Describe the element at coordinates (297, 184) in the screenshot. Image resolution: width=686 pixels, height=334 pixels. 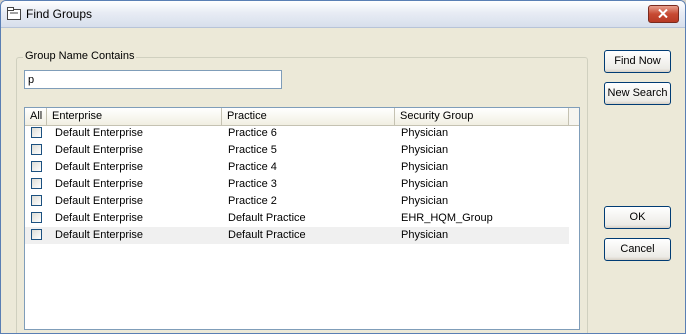
I see `table-row: Default Enterprise Practice 3 Physician` at that location.